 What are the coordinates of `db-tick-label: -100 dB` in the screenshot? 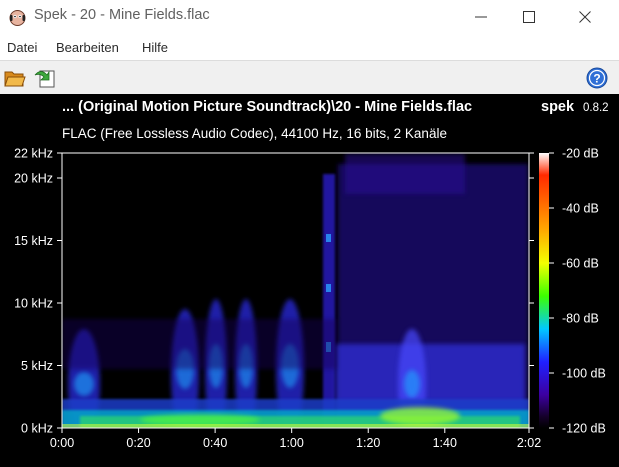 It's located at (584, 374).